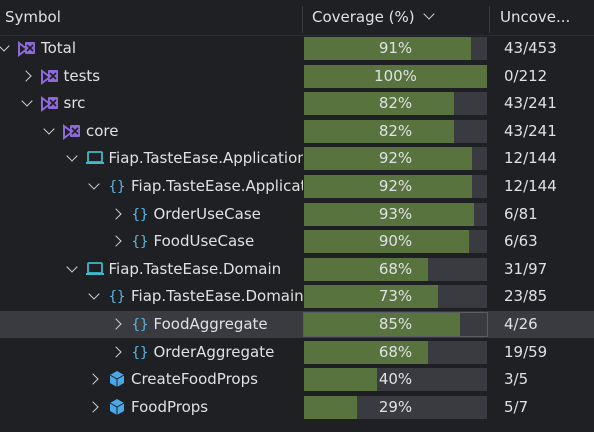  Describe the element at coordinates (151, 214) in the screenshot. I see `symbol-cell: {} OrderUseCase` at that location.